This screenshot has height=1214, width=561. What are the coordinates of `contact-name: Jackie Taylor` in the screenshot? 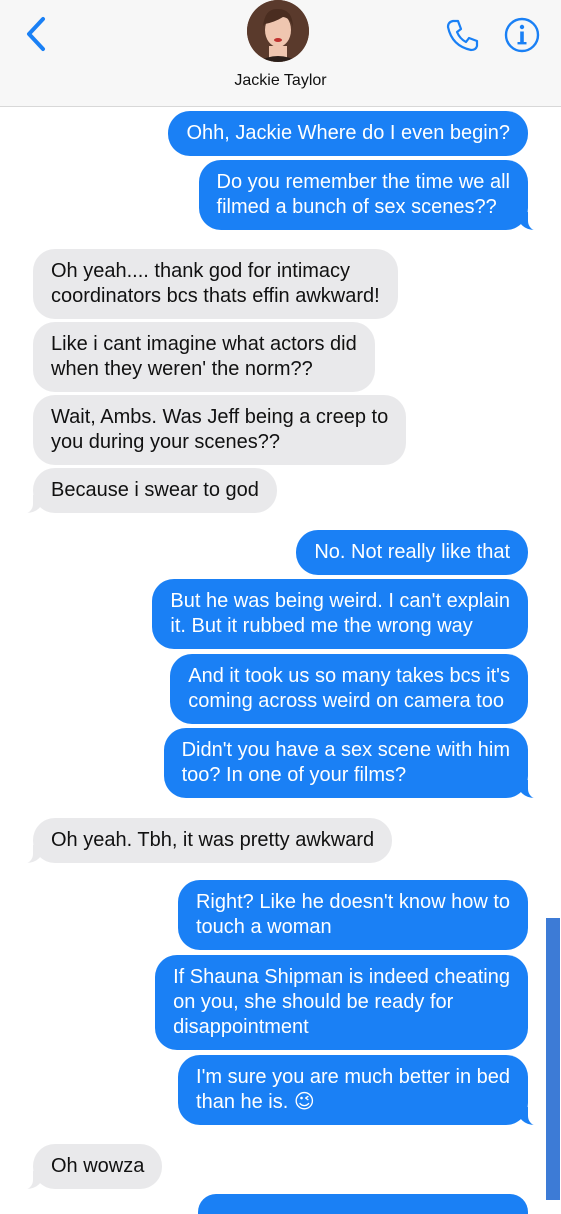 It's located at (280, 81).